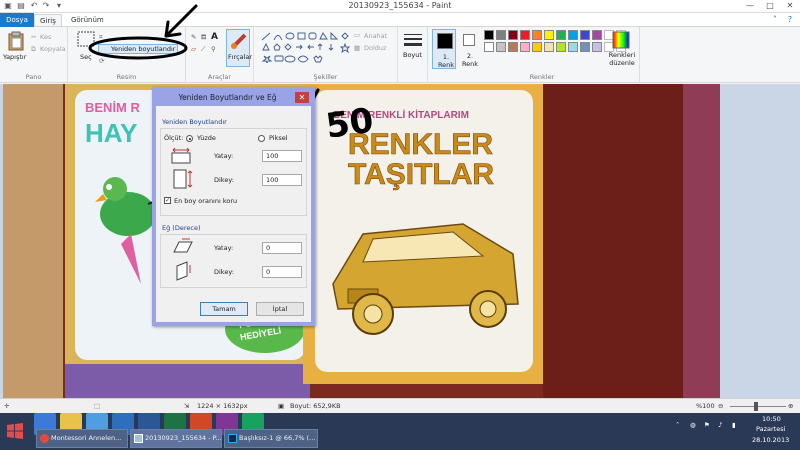  Describe the element at coordinates (44, 438) in the screenshot. I see `browser-icon` at that location.